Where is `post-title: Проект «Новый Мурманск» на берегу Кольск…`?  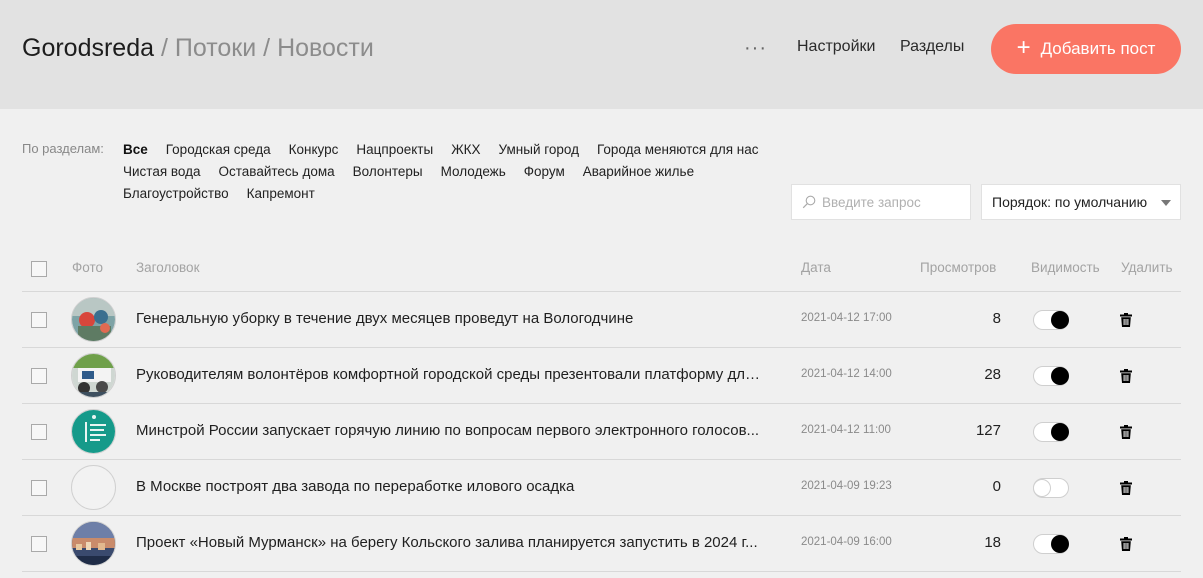 post-title: Проект «Новый Мурманск» на берегу Кольск… is located at coordinates (452, 542).